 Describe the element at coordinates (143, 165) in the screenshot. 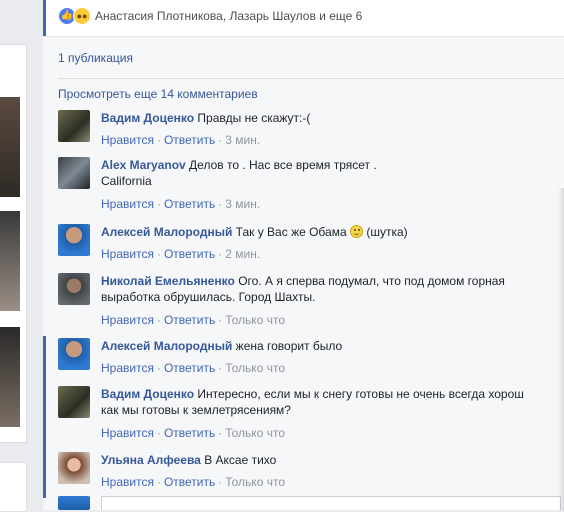

I see `comment-author: Alex Maryanov` at that location.